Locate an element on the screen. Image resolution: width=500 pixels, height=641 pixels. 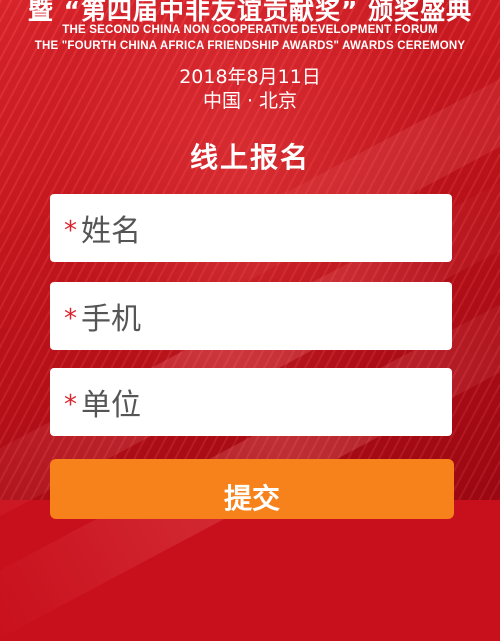
phone-placeholder: 手机 is located at coordinates (111, 319).